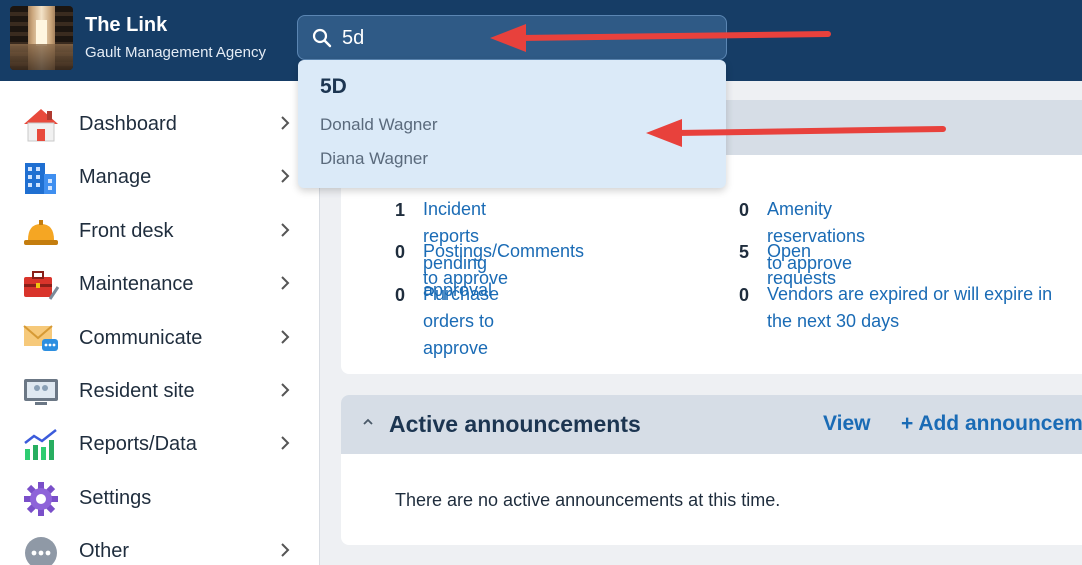 The image size is (1082, 565). Describe the element at coordinates (126, 231) in the screenshot. I see `sidebar-item-label: Front desk` at that location.